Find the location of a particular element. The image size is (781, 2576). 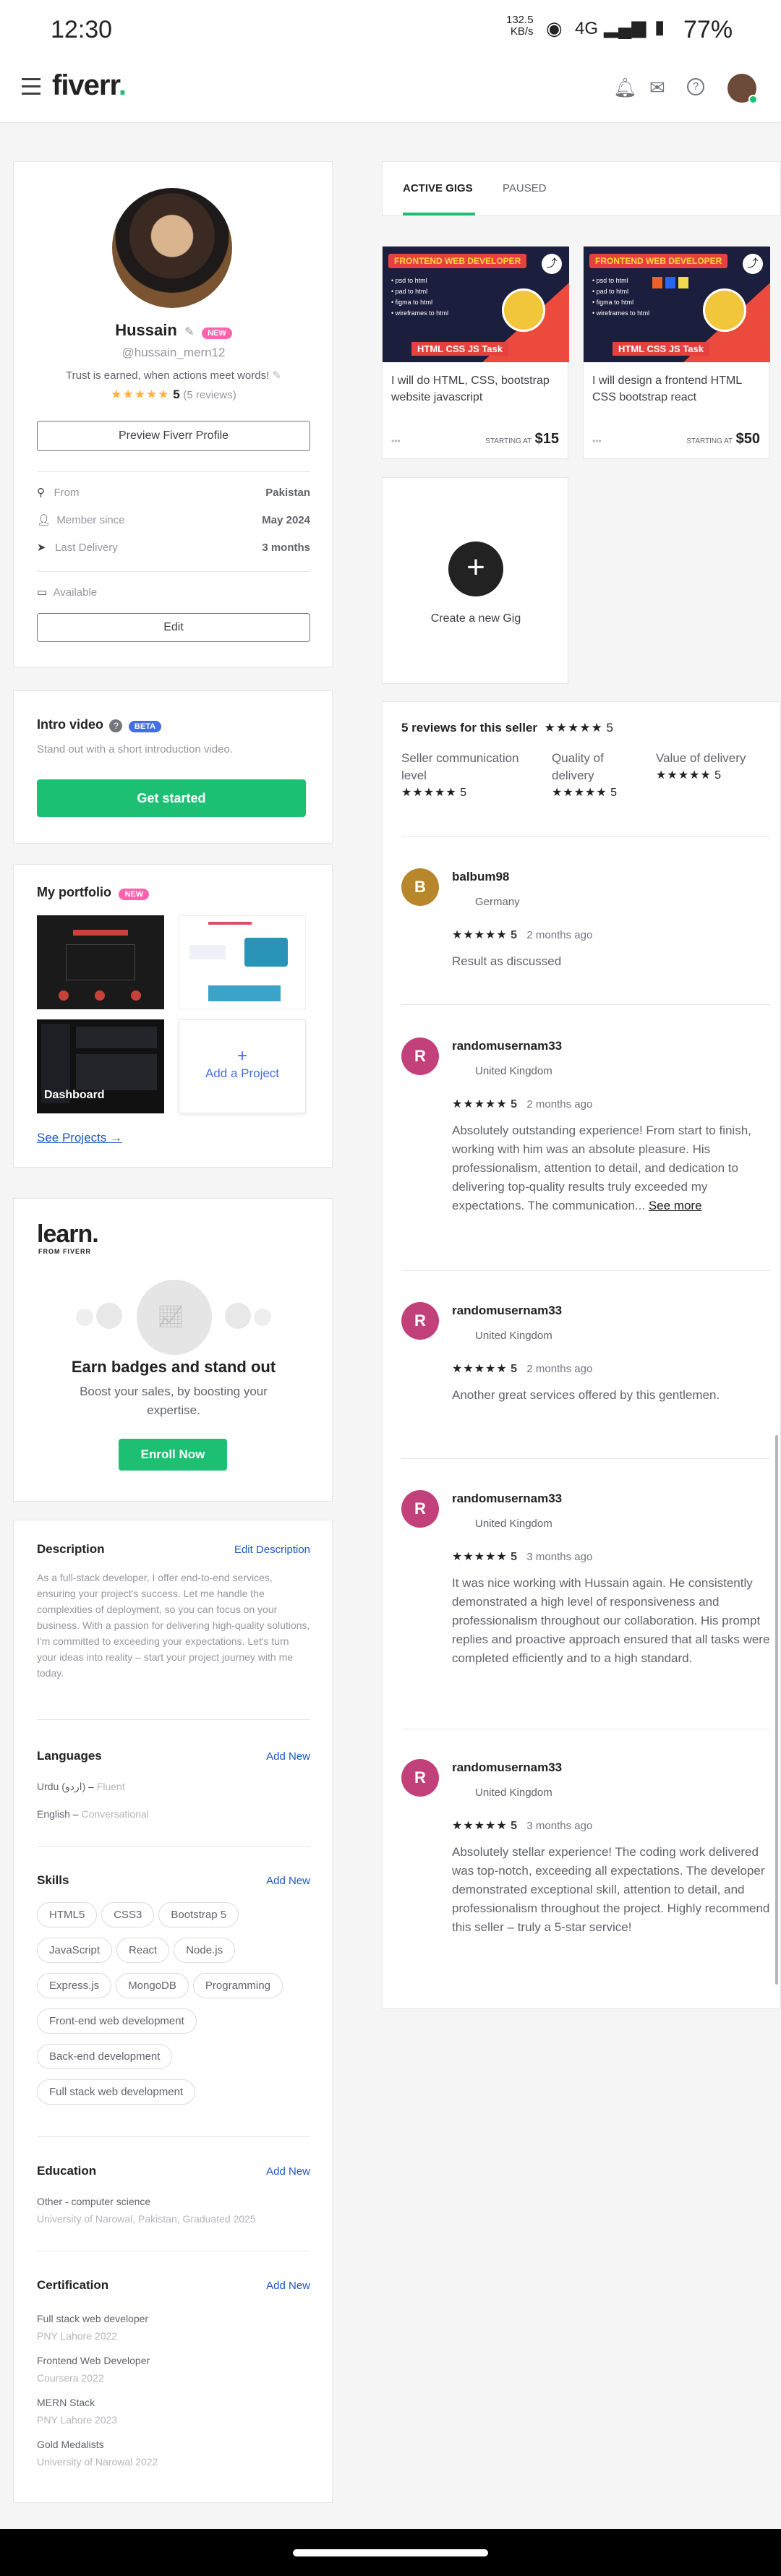

skill-pill: HTML5 is located at coordinates (67, 1914).